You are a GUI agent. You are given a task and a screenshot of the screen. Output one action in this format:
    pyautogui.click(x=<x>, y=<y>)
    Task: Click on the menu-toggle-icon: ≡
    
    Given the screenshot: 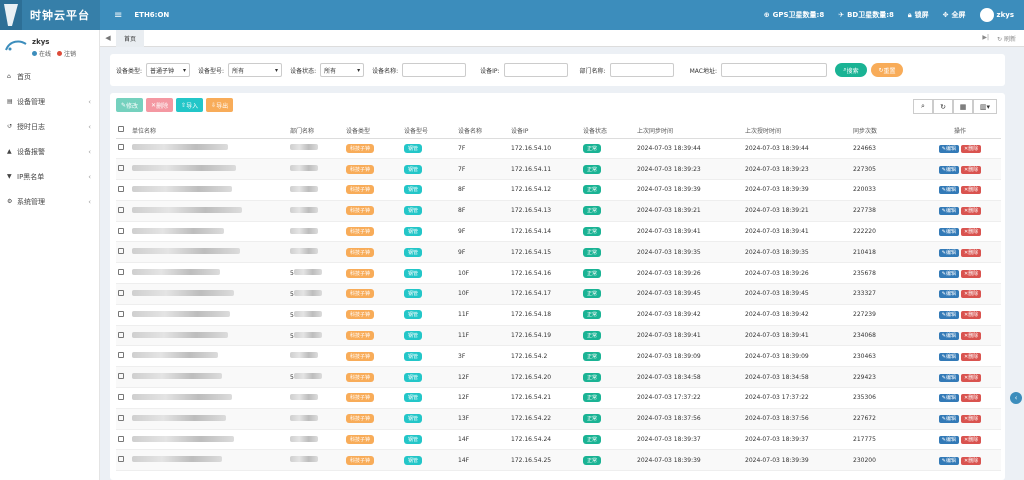 What is the action you would take?
    pyautogui.click(x=118, y=15)
    